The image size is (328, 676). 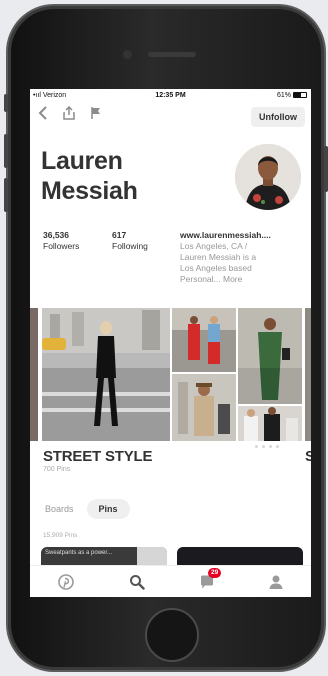 I want to click on board-image-top-middle, so click(x=204, y=340).